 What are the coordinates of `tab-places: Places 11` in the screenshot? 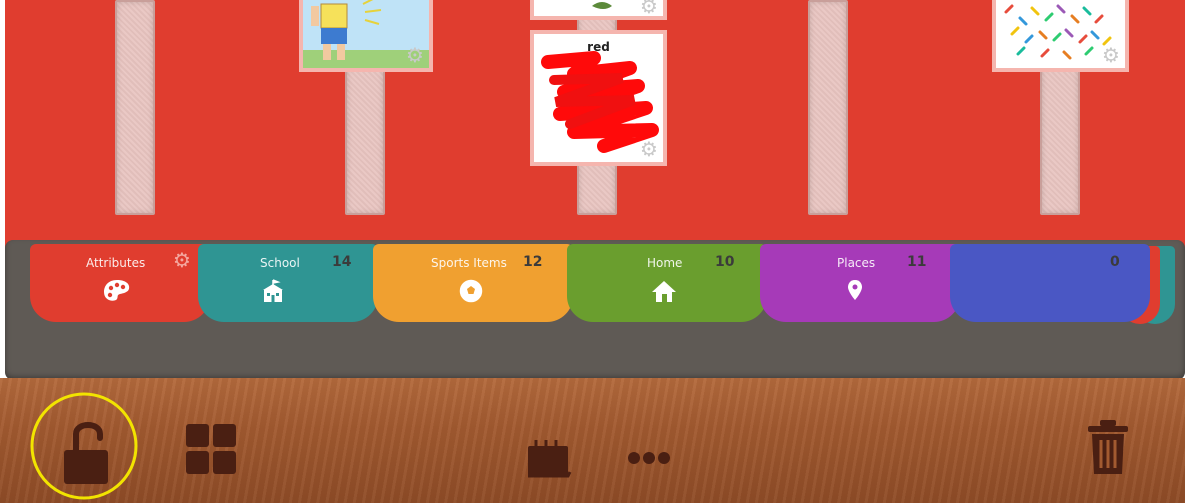 It's located at (860, 283).